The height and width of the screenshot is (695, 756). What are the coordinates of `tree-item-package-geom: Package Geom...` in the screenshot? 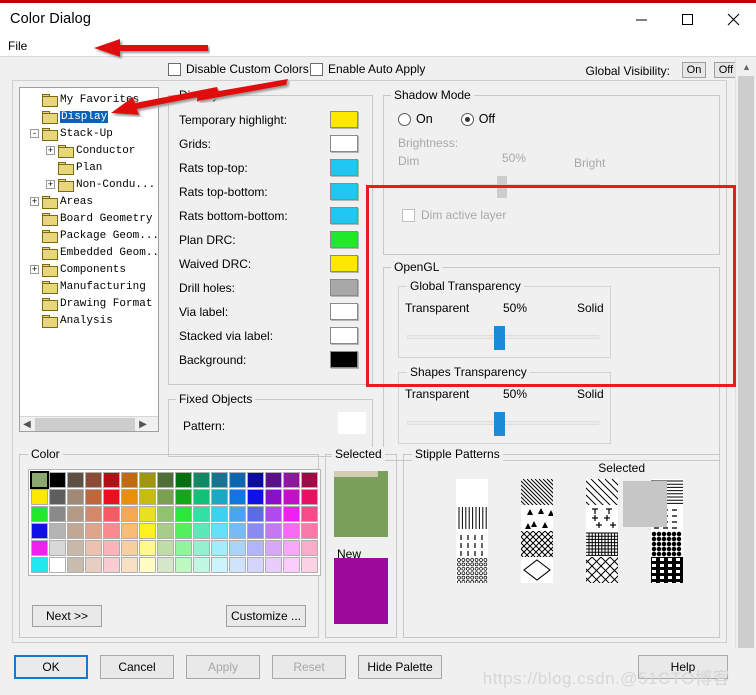 It's located at (90, 235).